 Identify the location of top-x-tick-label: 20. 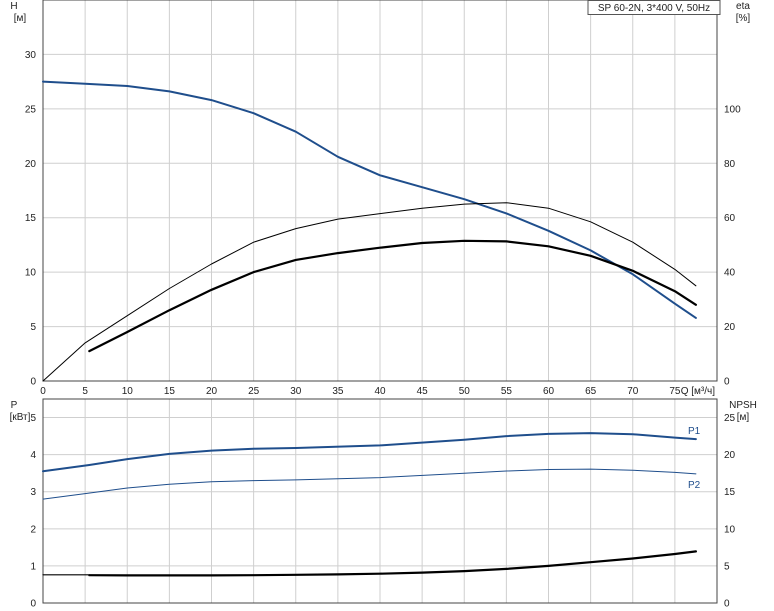
(212, 391).